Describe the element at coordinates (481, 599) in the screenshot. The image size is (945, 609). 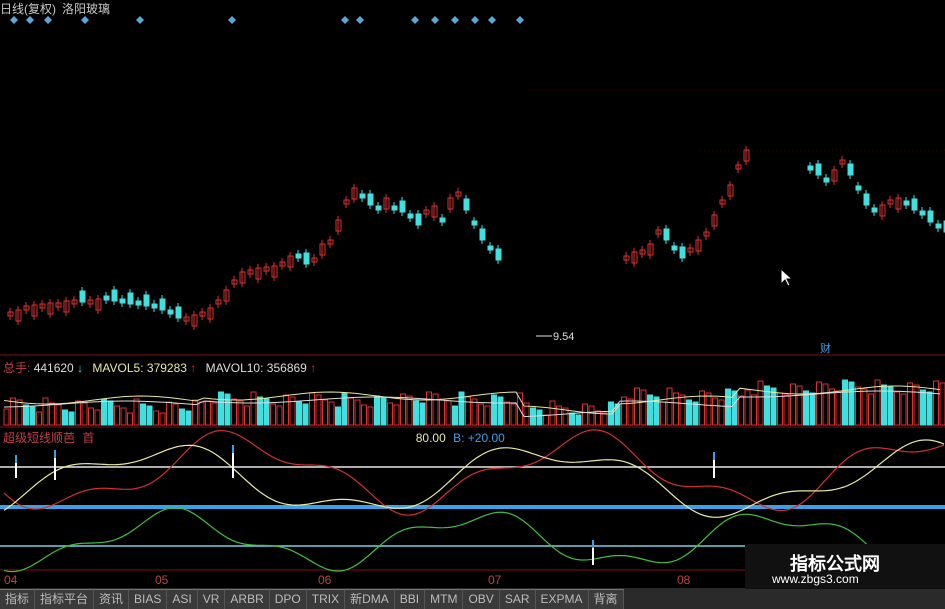
I see `tab-obv: OBV` at that location.